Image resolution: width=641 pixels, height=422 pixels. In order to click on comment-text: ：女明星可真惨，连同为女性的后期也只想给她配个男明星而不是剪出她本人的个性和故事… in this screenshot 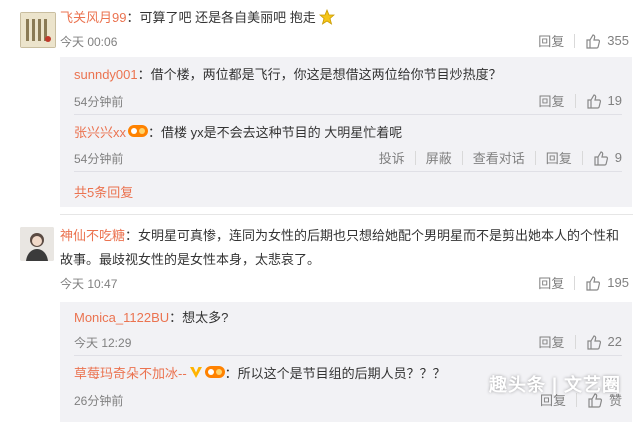, I will do `click(340, 247)`.